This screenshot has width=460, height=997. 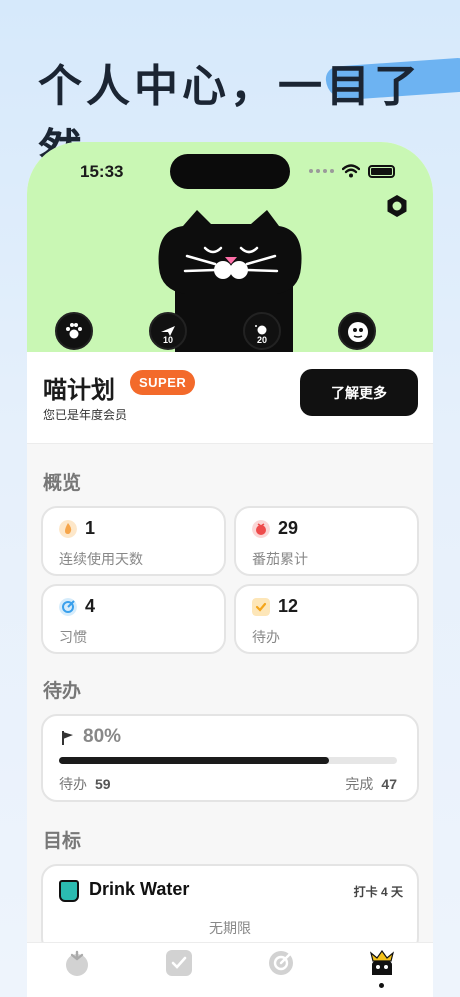 I want to click on flag-icon, so click(x=67, y=738).